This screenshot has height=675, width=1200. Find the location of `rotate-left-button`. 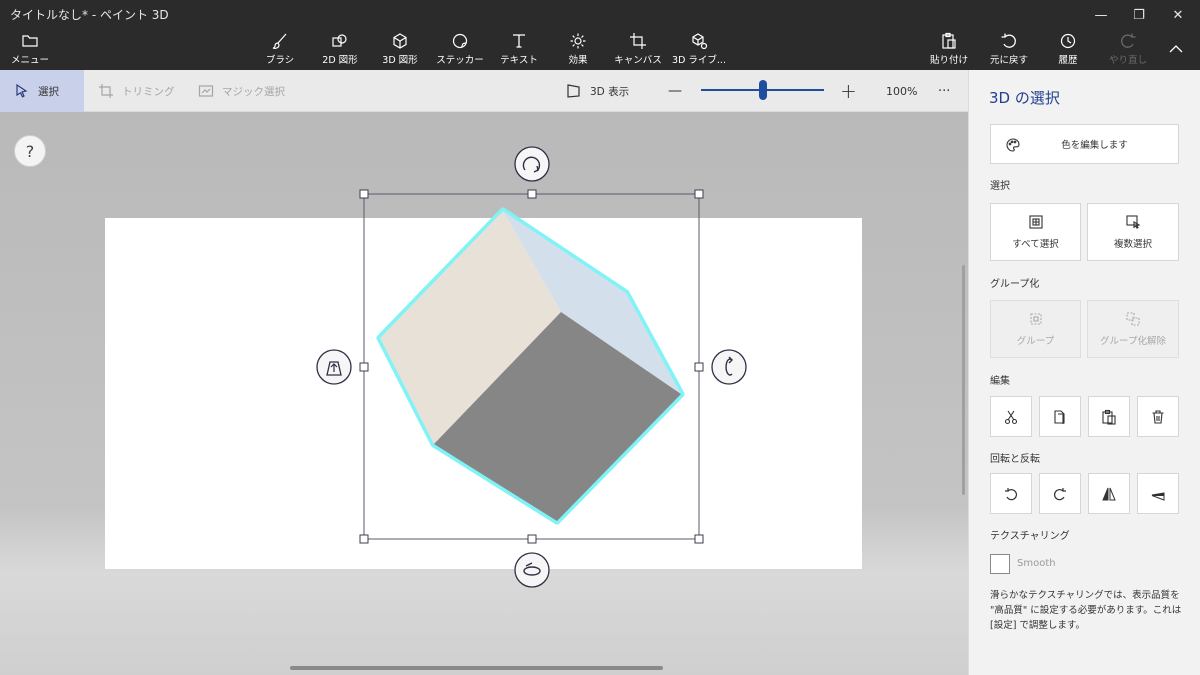

rotate-left-button is located at coordinates (1011, 493).